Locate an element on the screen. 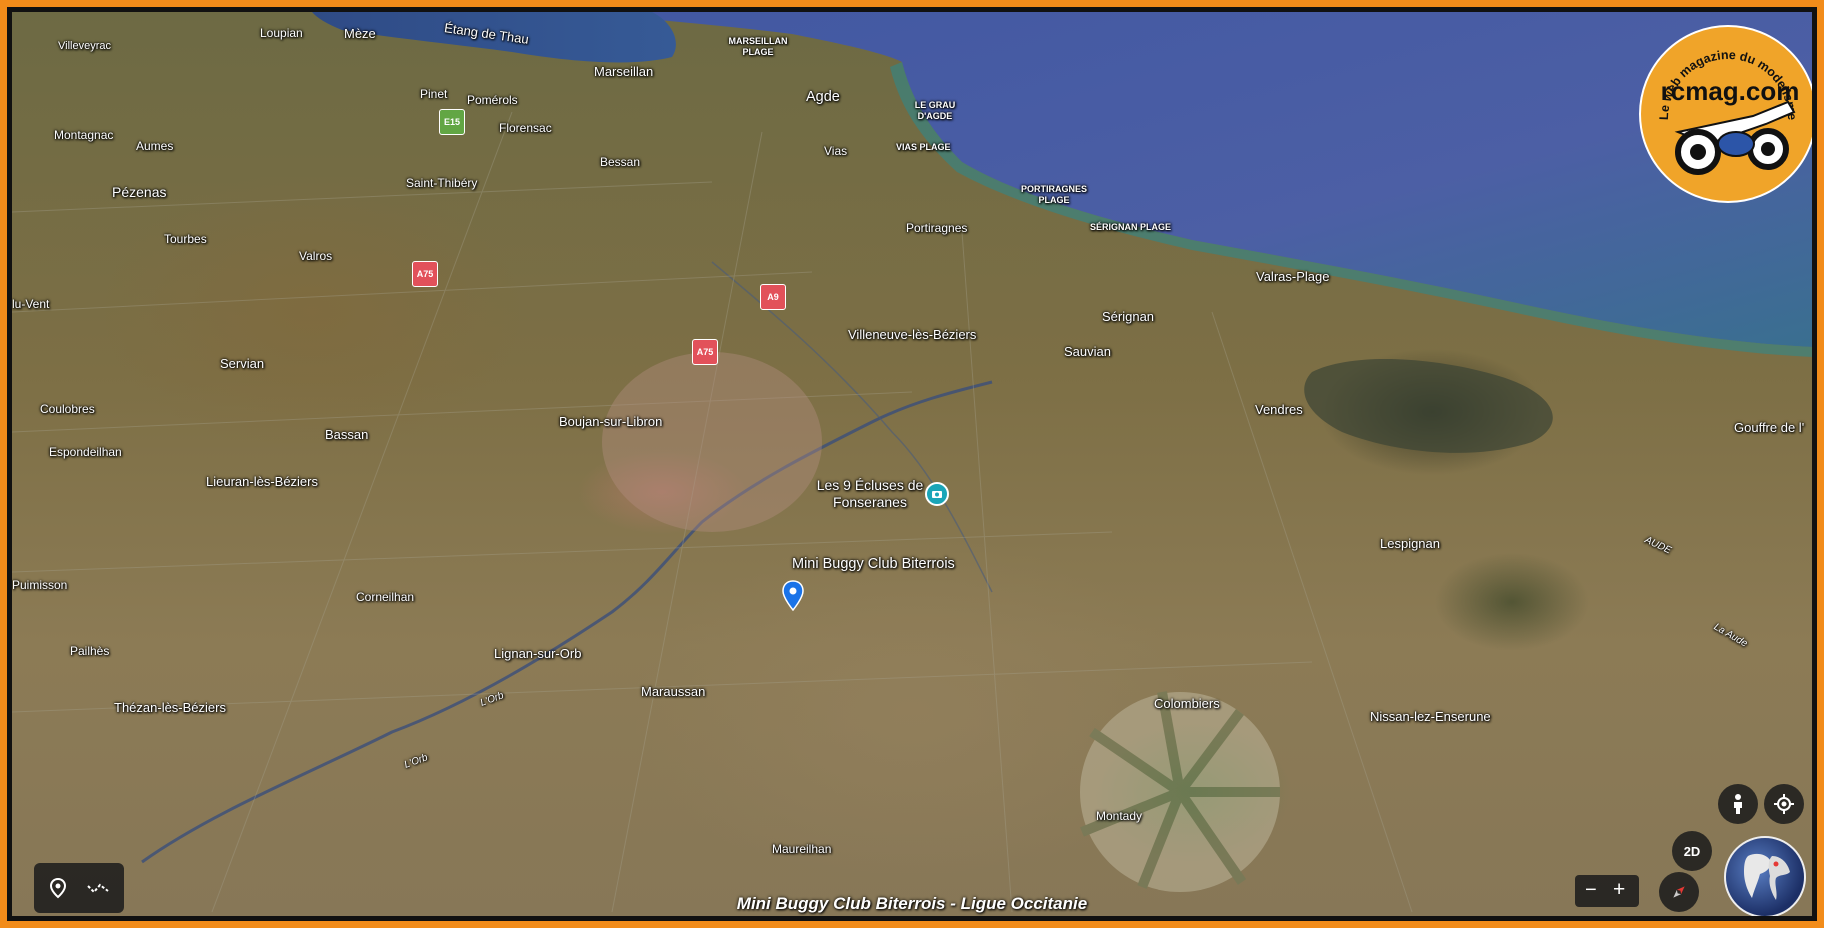 The image size is (1824, 928). place-label: Agde is located at coordinates (823, 97).